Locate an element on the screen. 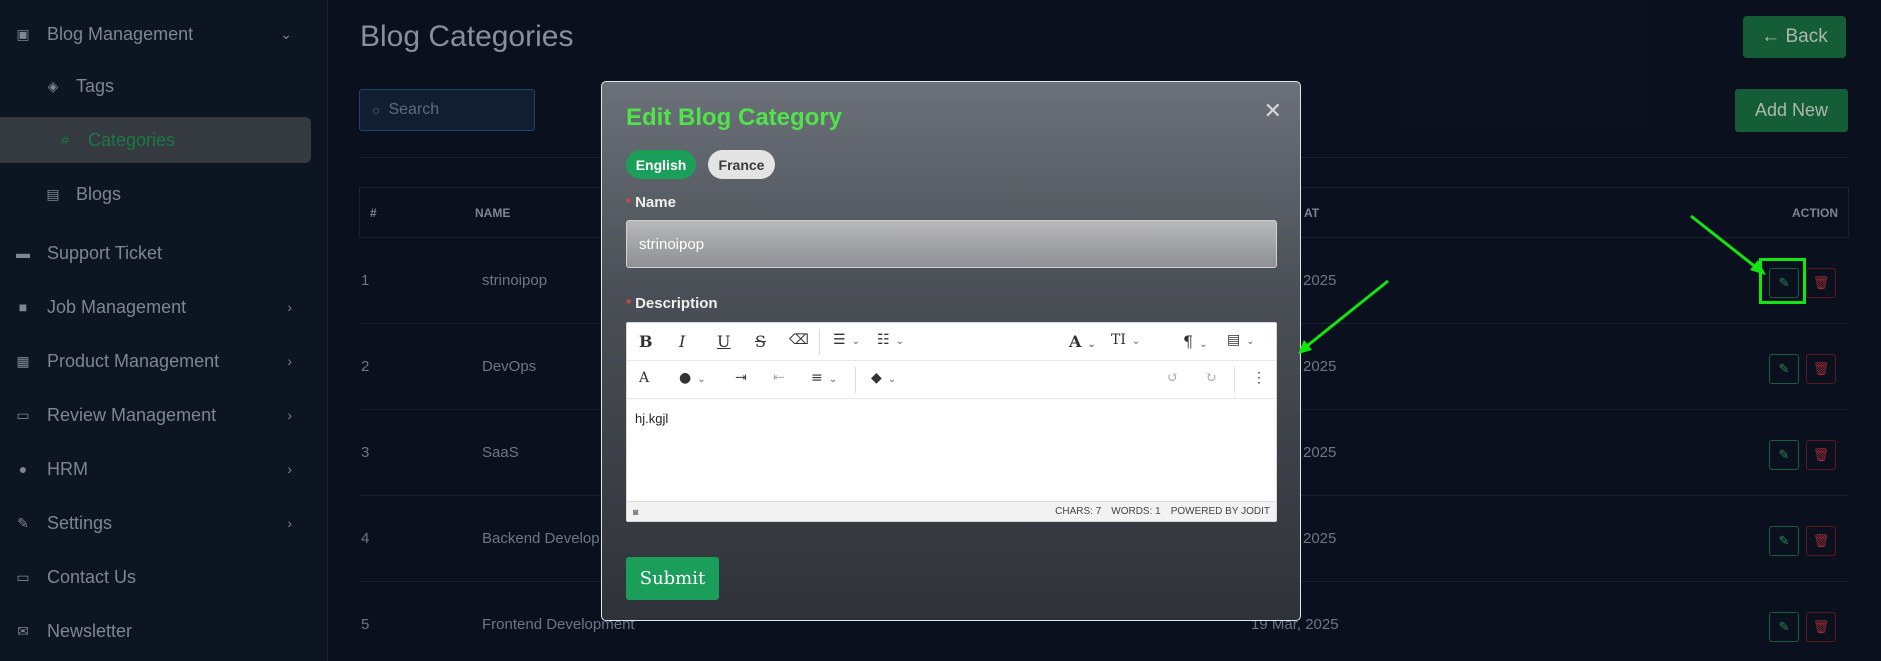 This screenshot has height=661, width=1881. underline-icon: U is located at coordinates (723, 341).